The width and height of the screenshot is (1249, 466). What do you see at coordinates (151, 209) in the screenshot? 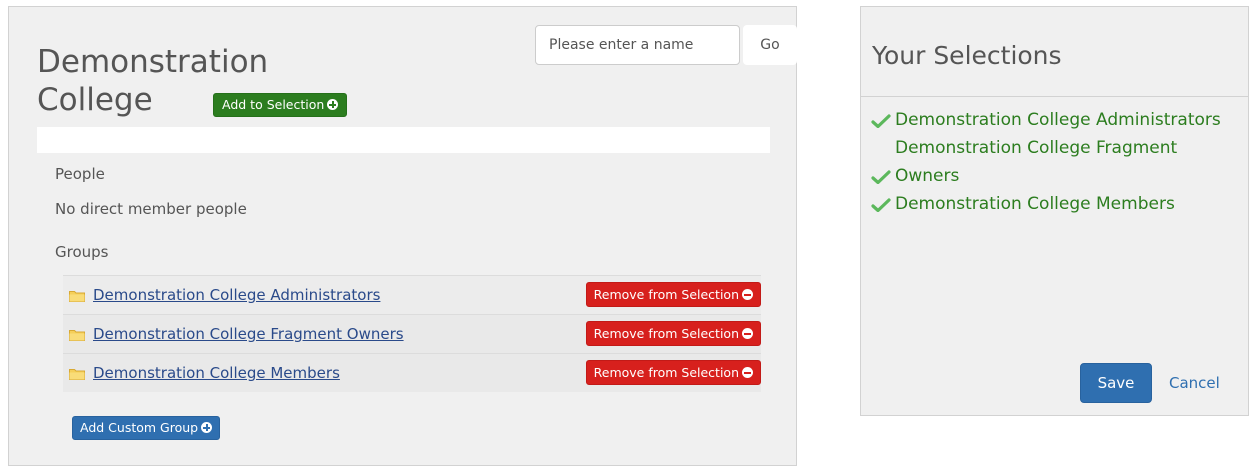
I see `no-people-text: No direct member people` at bounding box center [151, 209].